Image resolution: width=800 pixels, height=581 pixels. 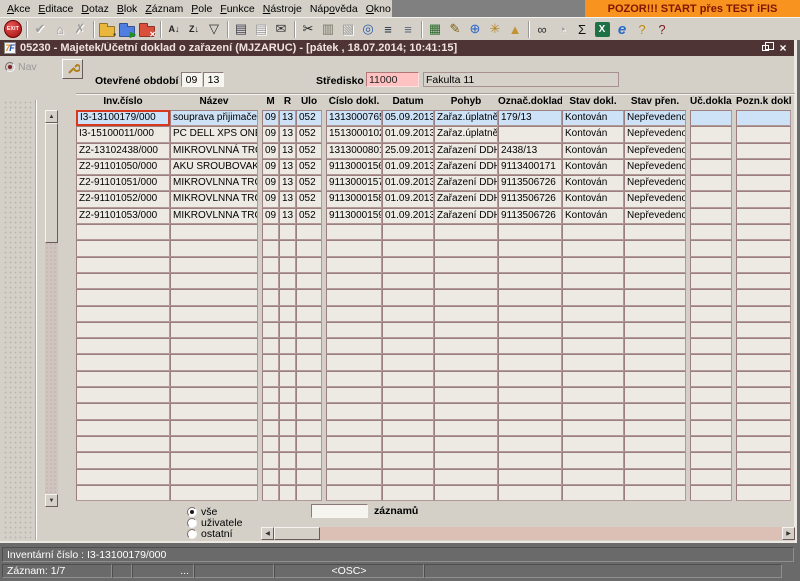 I want to click on close-button: ×, so click(x=783, y=48).